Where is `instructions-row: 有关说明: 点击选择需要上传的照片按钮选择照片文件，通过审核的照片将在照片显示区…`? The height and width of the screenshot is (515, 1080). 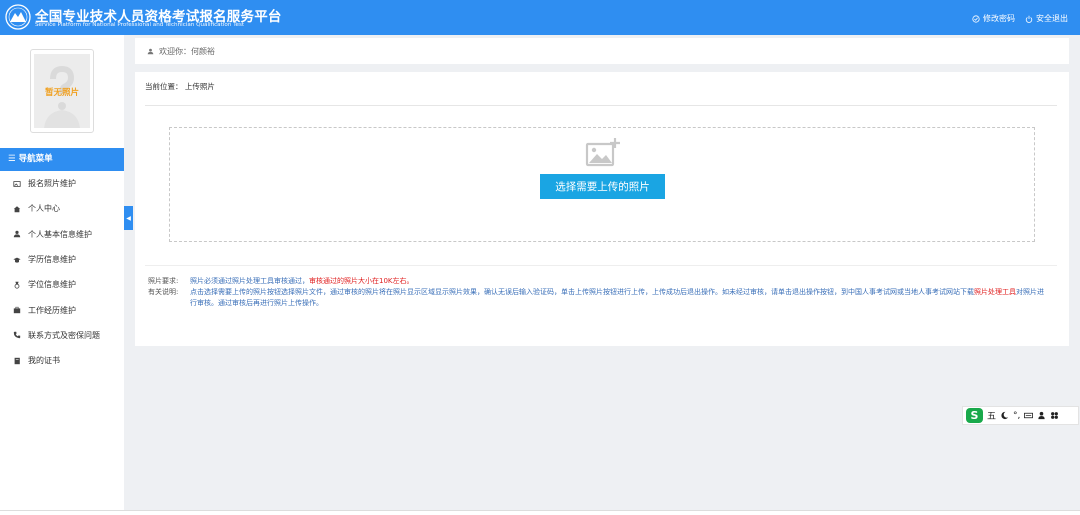
instructions-row: 有关说明: 点击选择需要上传的照片按钮选择照片文件，通过审核的照片将在照片显示区… is located at coordinates (598, 298).